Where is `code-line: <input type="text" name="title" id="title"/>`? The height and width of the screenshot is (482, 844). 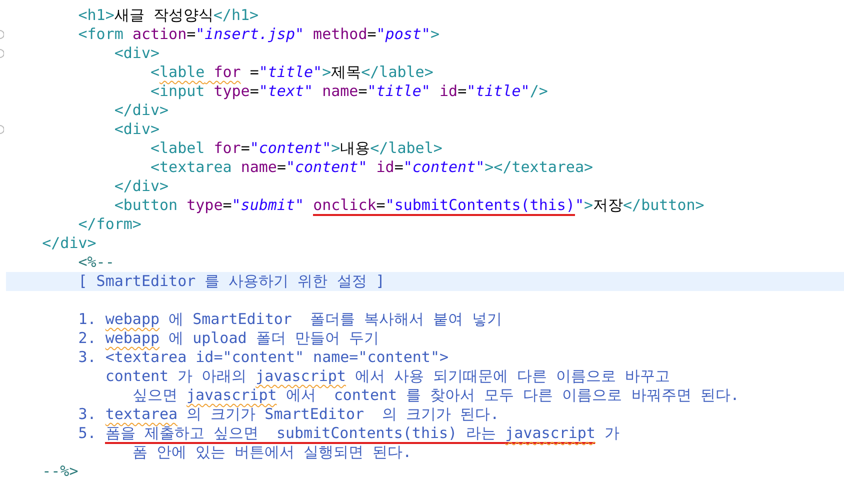 code-line: <input type="text" name="title" id="title"/> is located at coordinates (348, 91).